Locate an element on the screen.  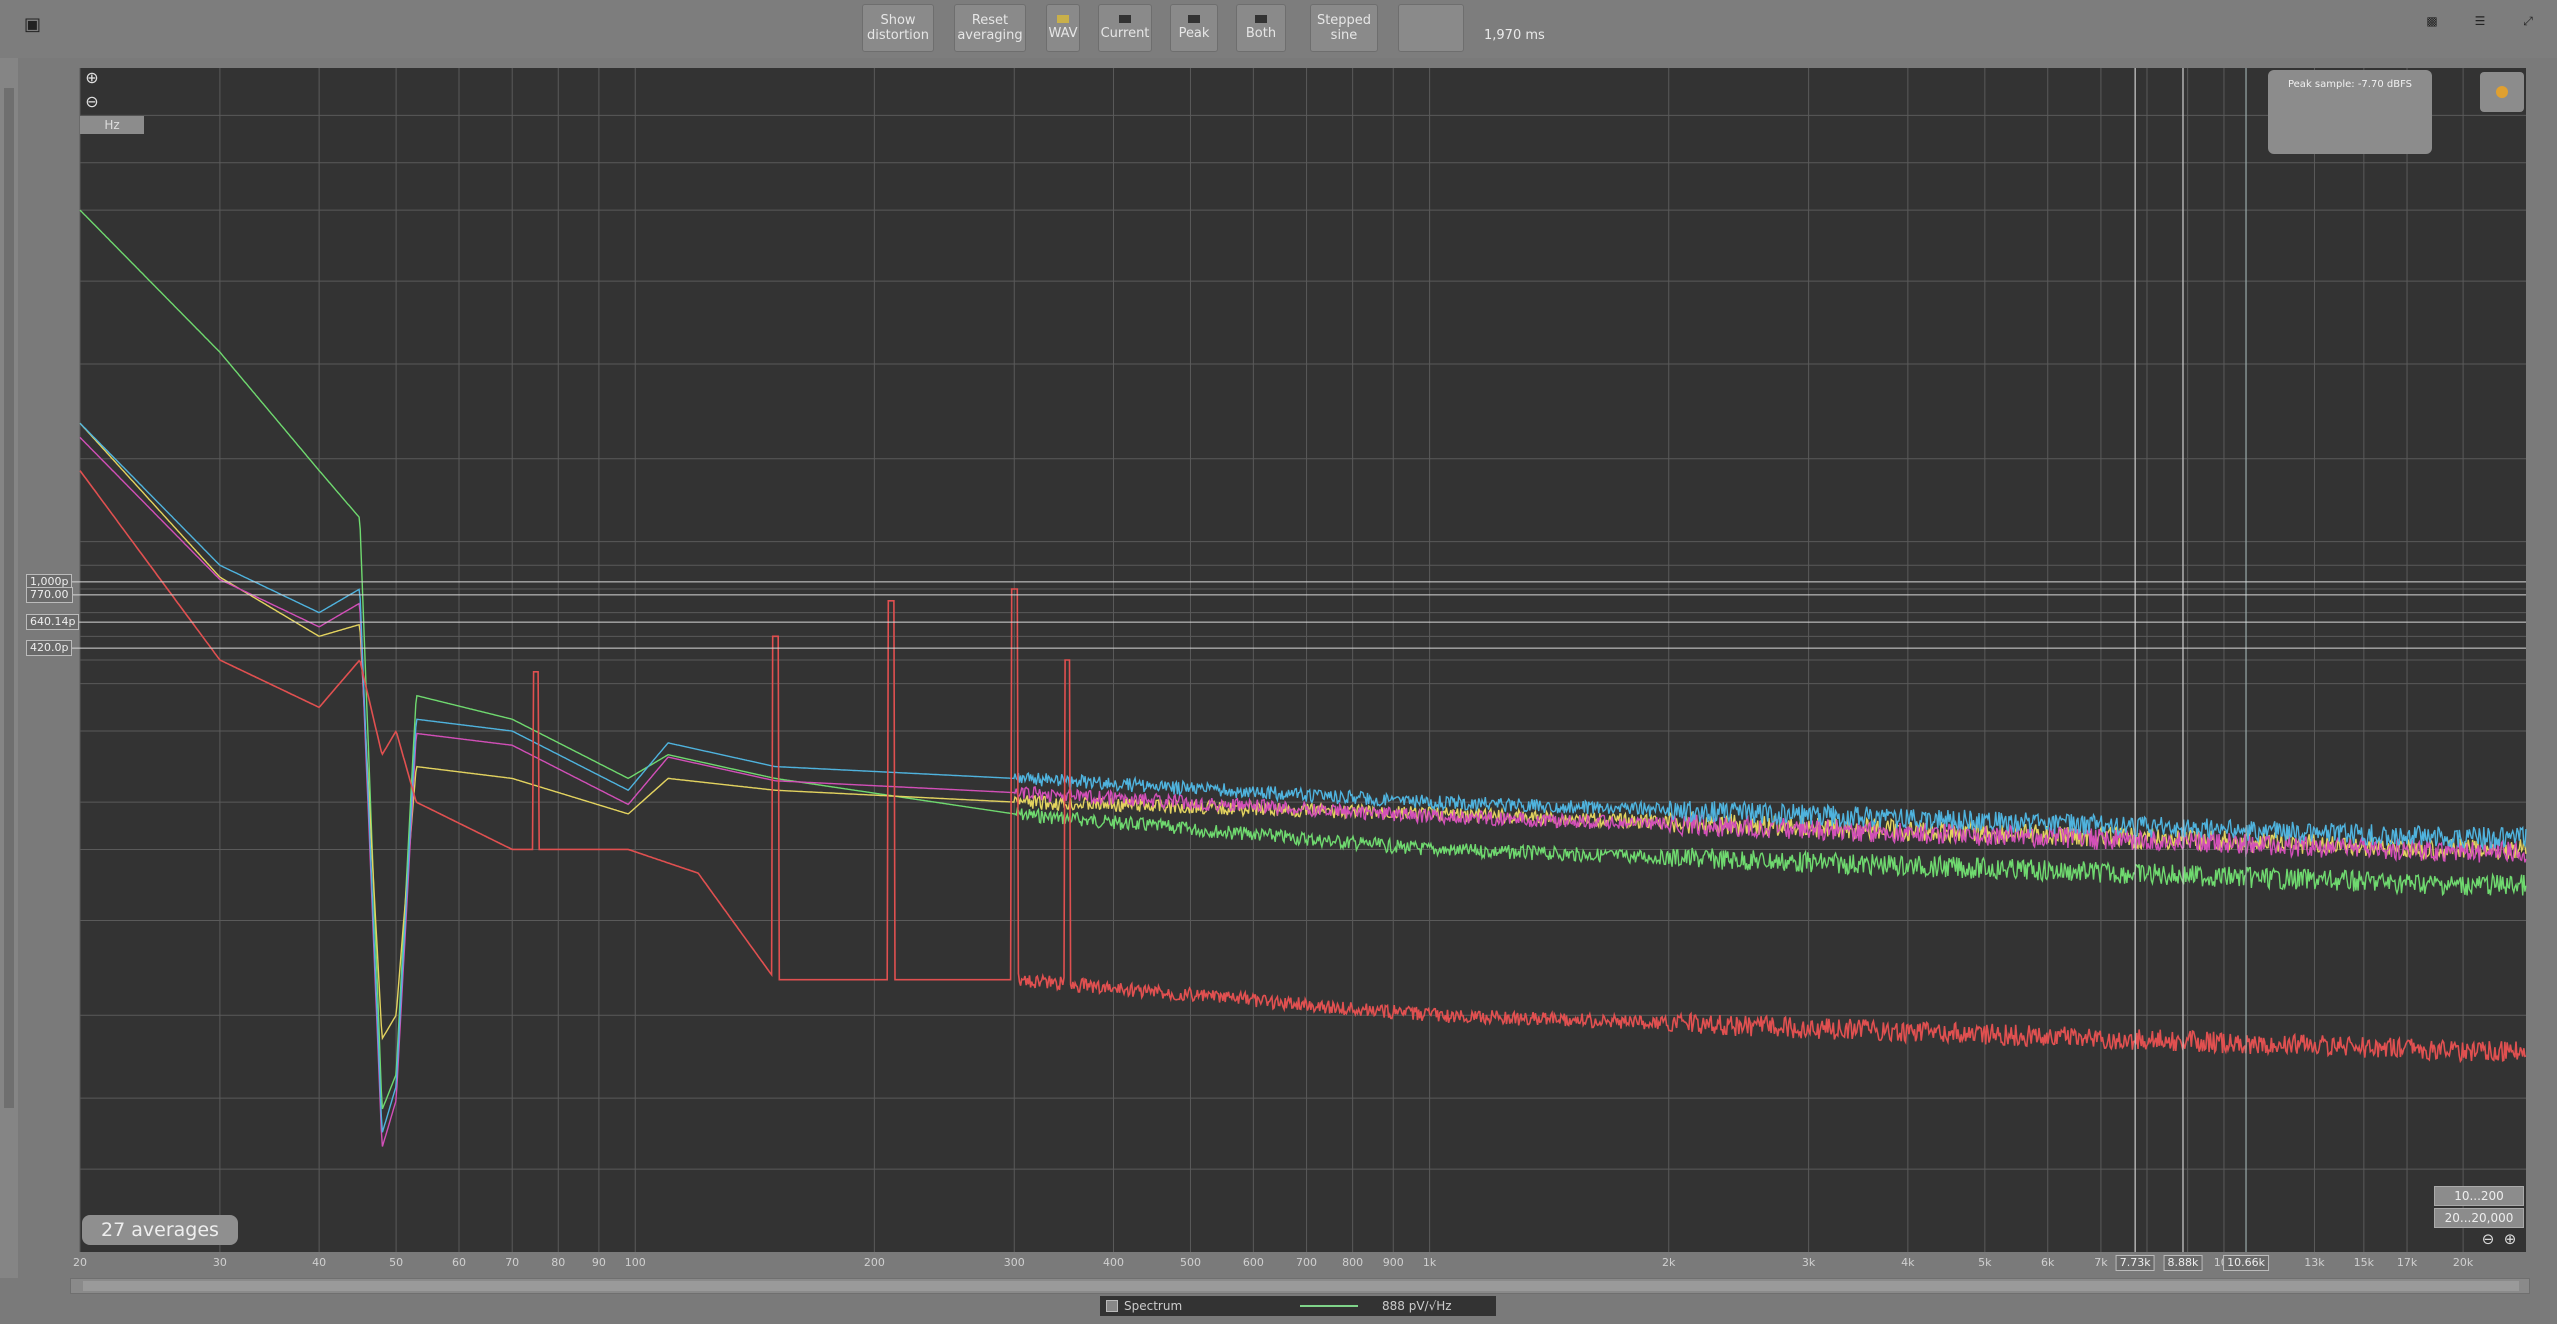
cursor-label: 8.88k is located at coordinates (2183, 1263).